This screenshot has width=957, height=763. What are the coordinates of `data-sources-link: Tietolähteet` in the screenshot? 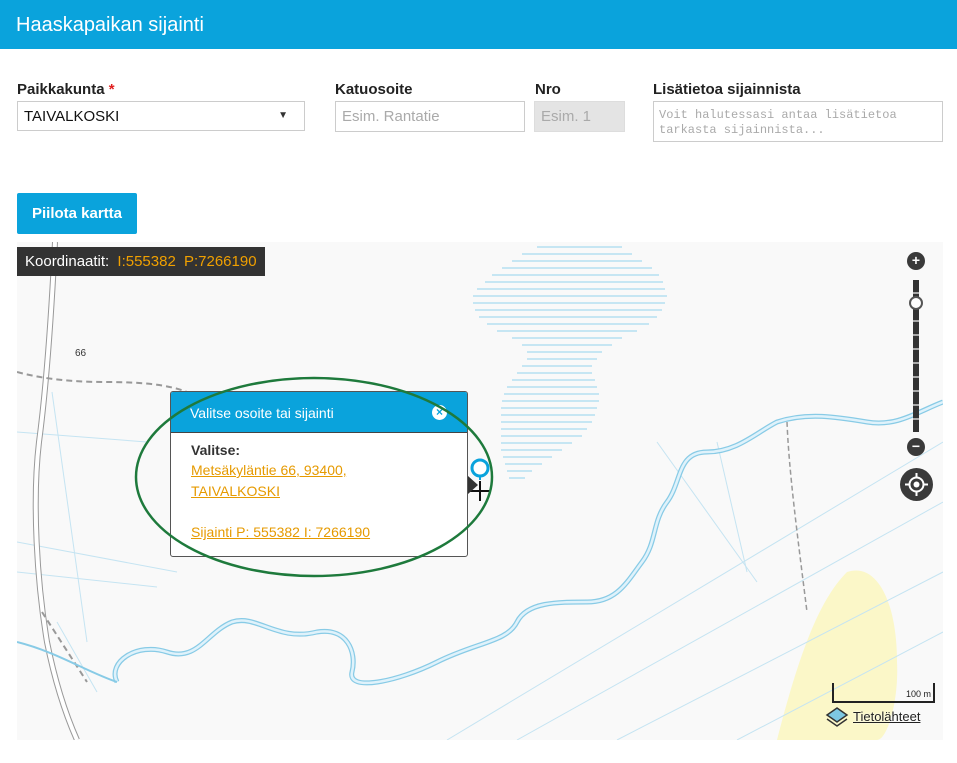 It's located at (886, 716).